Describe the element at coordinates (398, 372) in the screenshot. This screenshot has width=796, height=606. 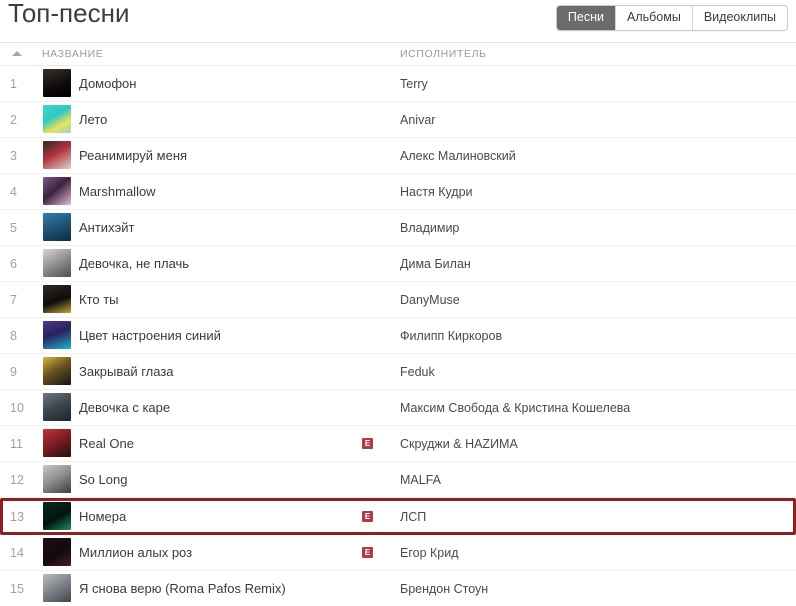
I see `track-row: 9 Закрывай глаза Feduk` at that location.